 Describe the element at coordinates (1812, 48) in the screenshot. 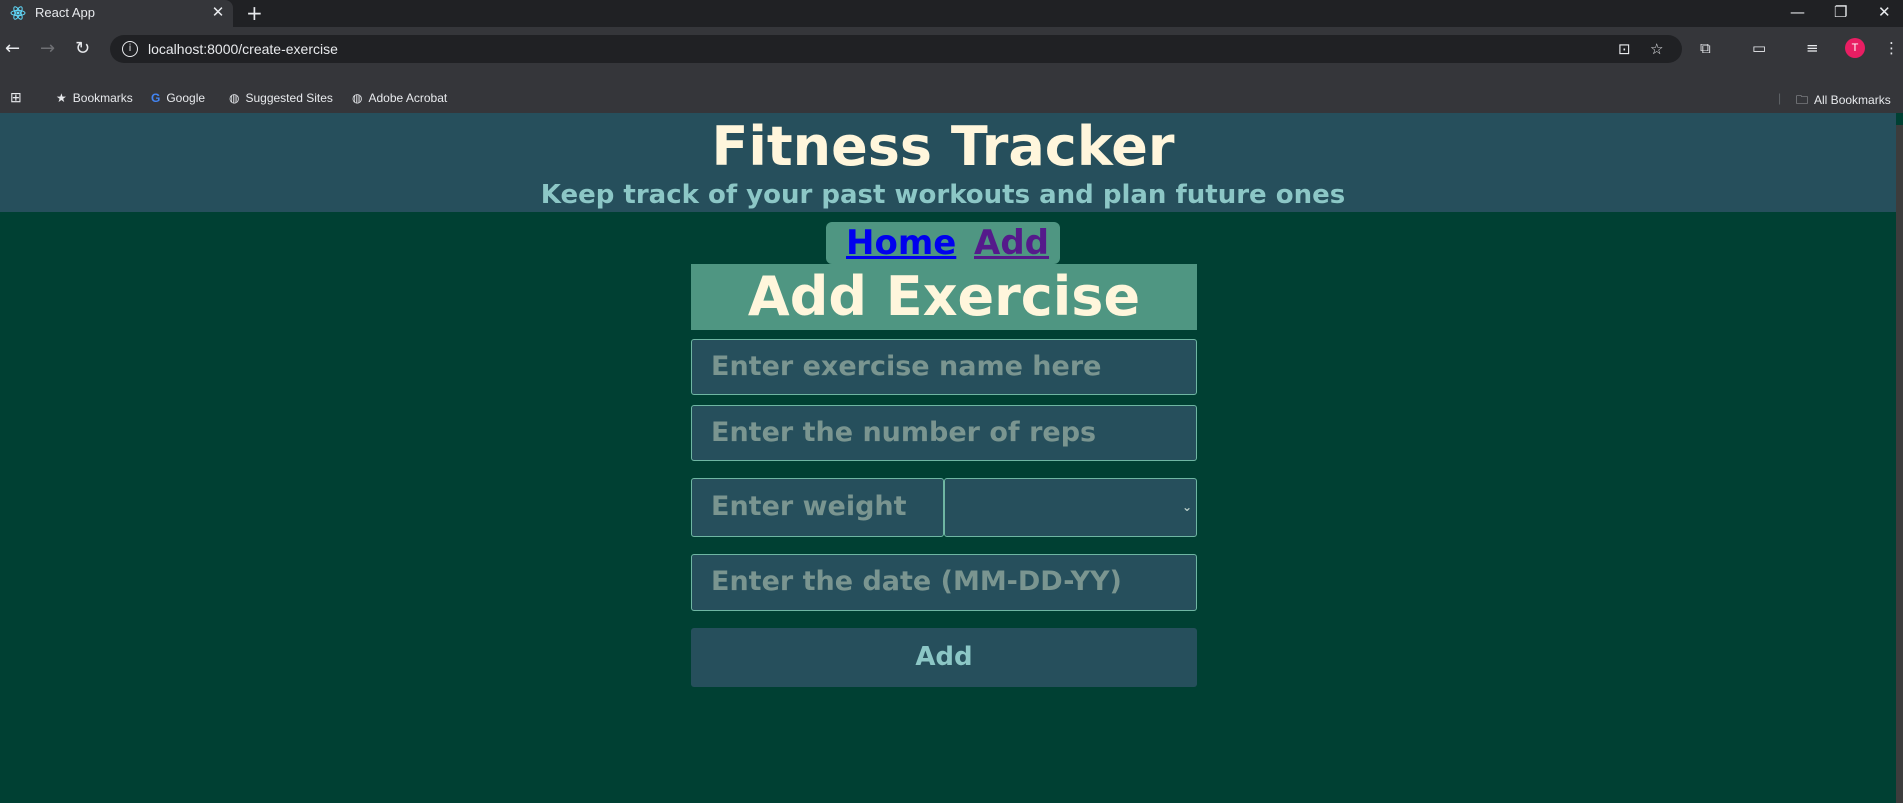

I see `media-controls-icon: ≡` at that location.